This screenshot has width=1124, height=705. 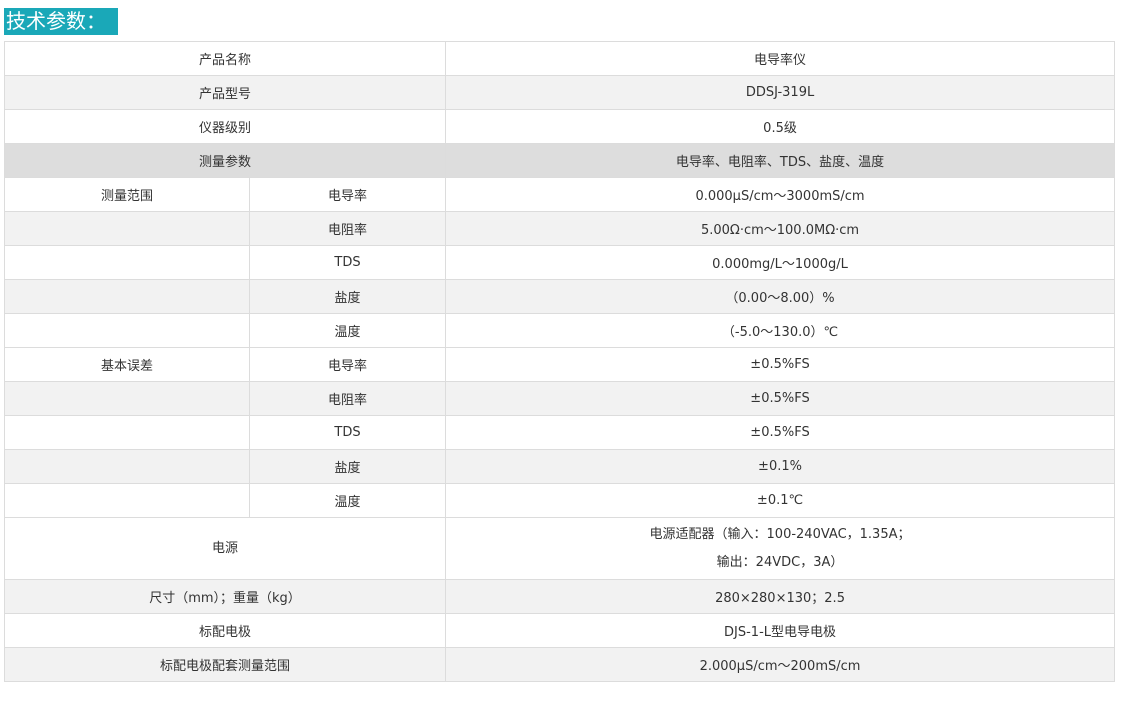 What do you see at coordinates (127, 194) in the screenshot?
I see `group-label: 测量范围` at bounding box center [127, 194].